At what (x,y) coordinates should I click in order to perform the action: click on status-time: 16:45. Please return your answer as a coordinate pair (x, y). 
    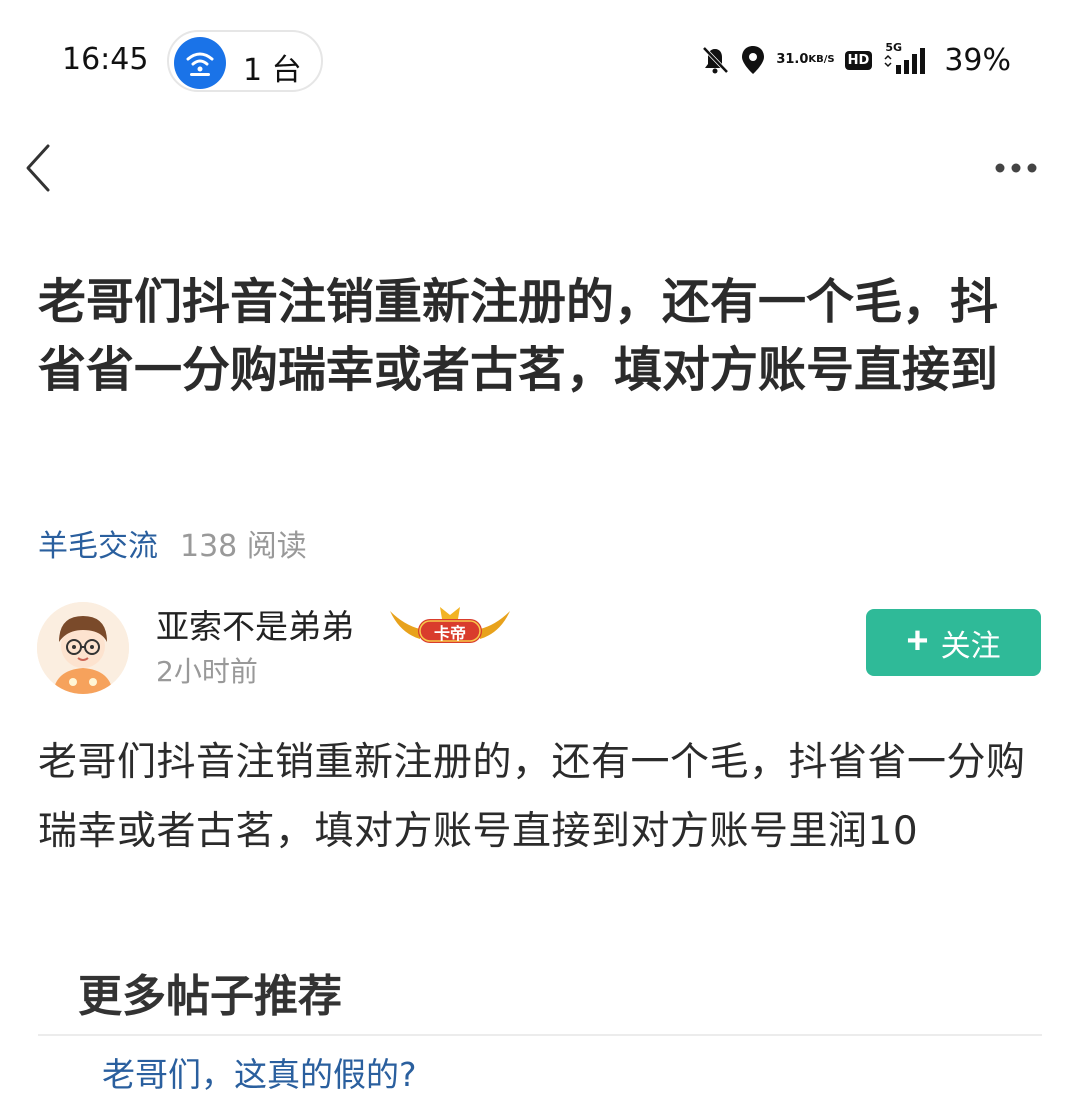
    Looking at the image, I should click on (105, 59).